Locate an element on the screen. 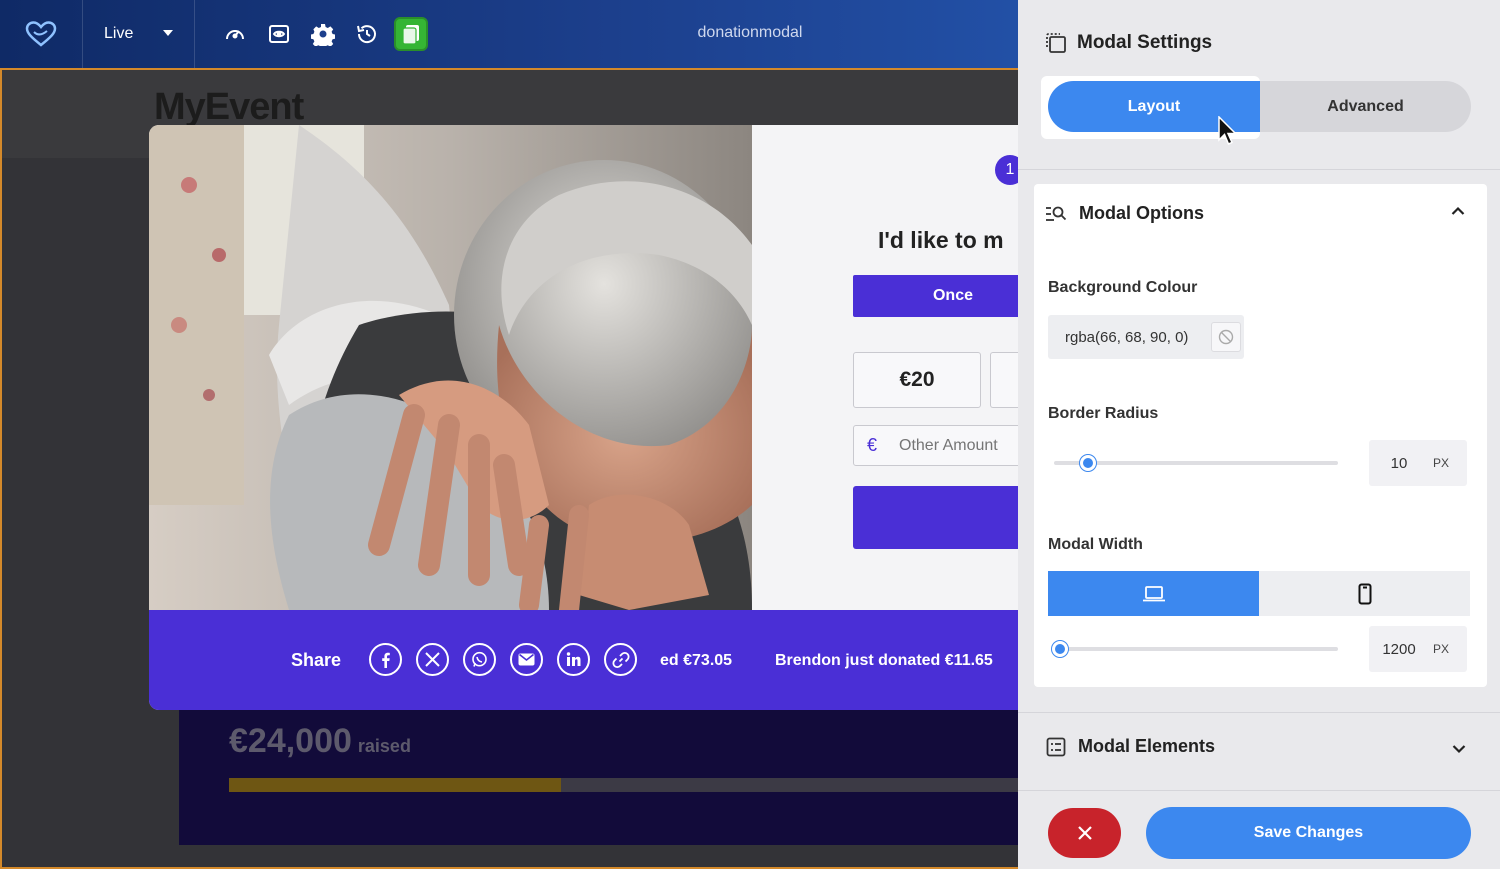  chevron-down-icon is located at coordinates (1459, 749).